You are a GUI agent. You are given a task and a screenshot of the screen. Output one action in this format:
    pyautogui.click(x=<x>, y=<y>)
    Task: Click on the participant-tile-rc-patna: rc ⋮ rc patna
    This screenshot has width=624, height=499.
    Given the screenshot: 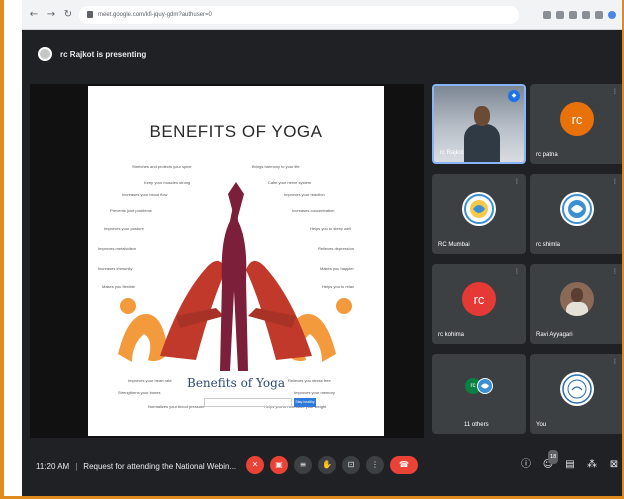 What is the action you would take?
    pyautogui.click(x=576, y=124)
    